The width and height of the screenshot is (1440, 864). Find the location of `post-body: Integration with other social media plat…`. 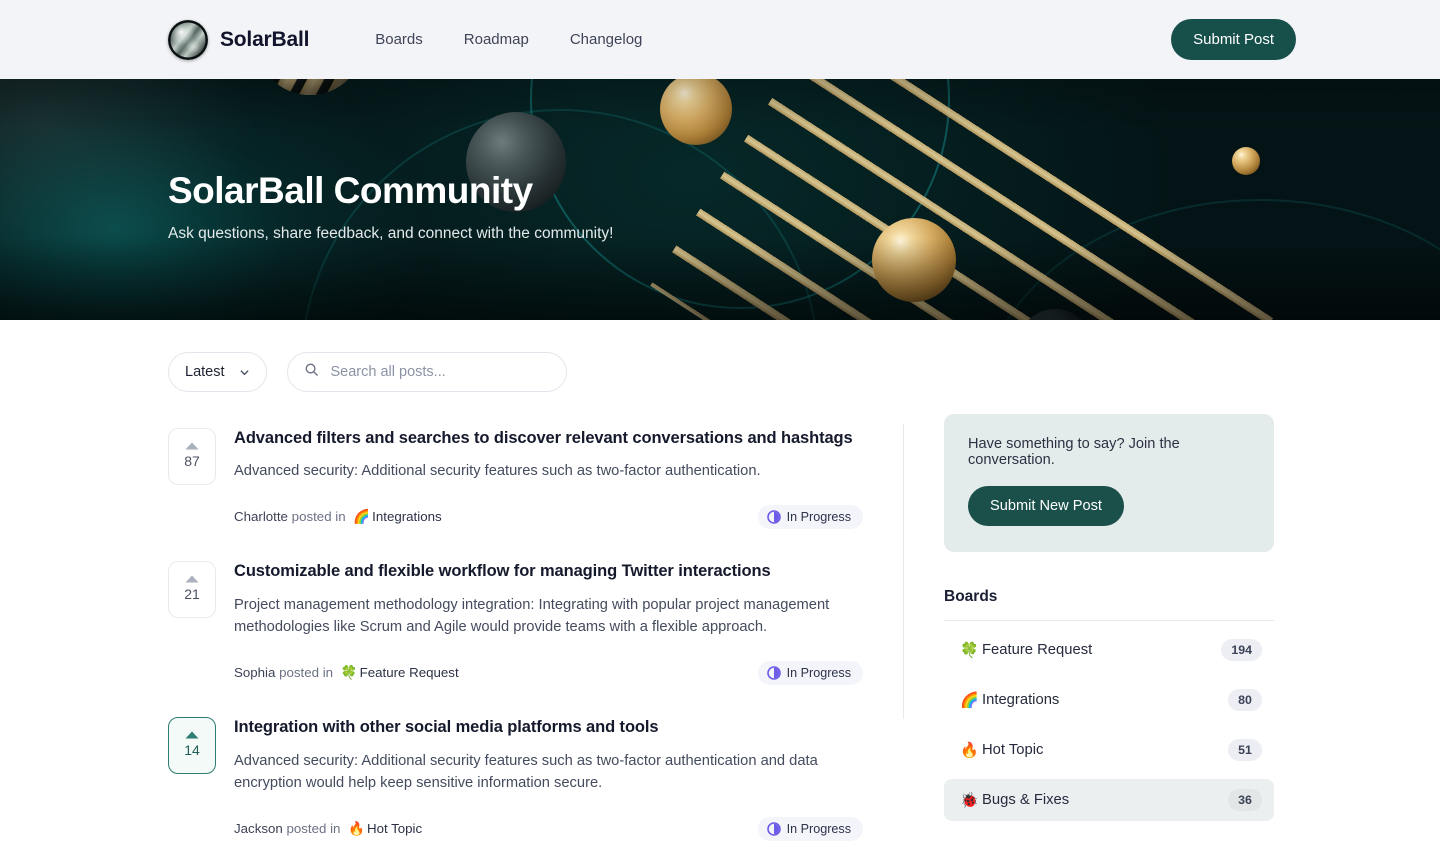

post-body: Integration with other social media plat… is located at coordinates (548, 779).